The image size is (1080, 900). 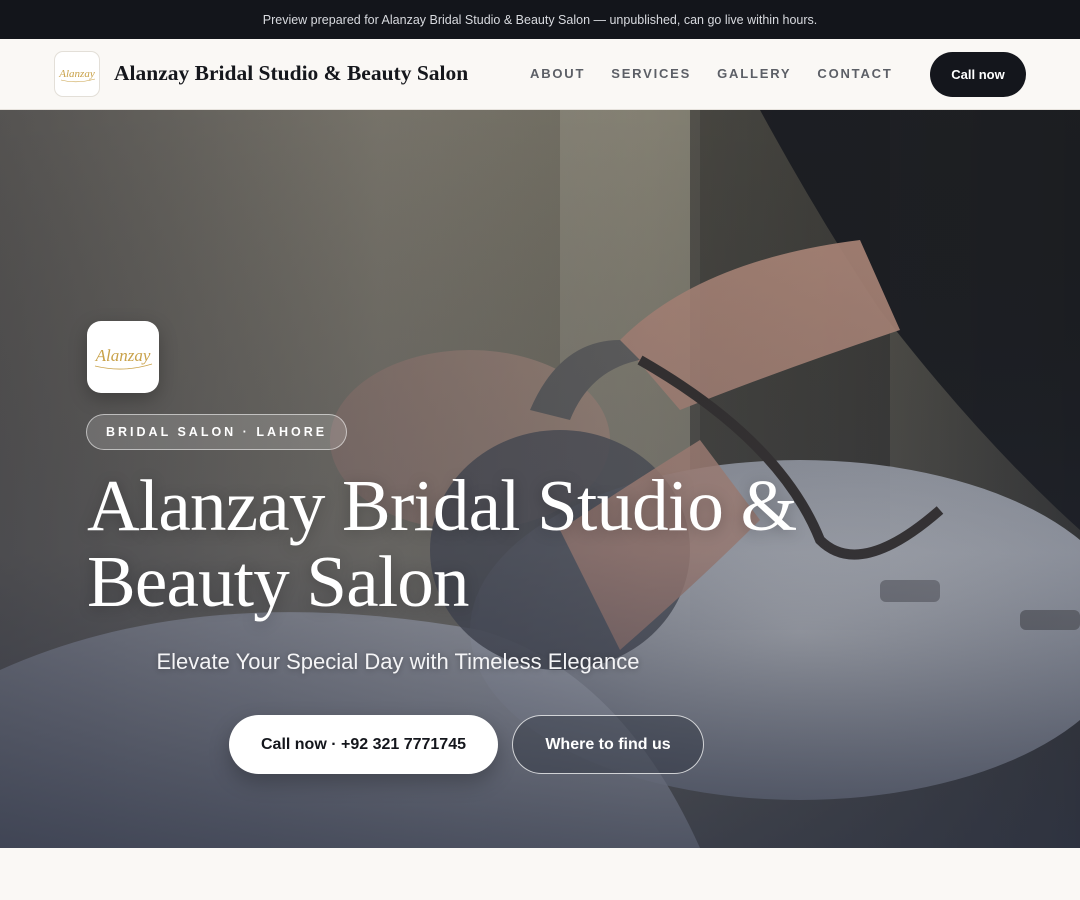 What do you see at coordinates (217, 432) in the screenshot?
I see `hero-badge: BRIDAL SALON · LAHORE` at bounding box center [217, 432].